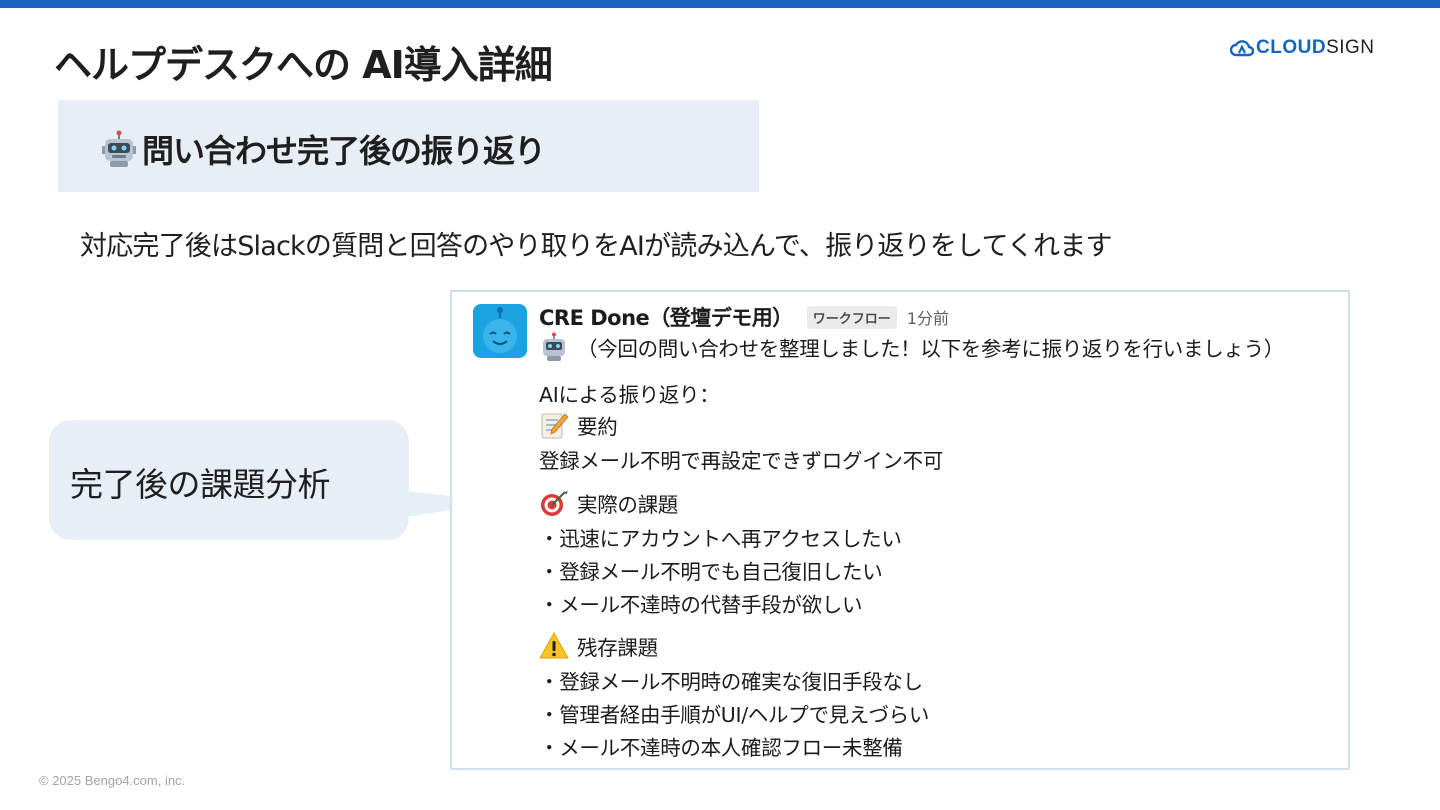 Image resolution: width=1440 pixels, height=810 pixels. What do you see at coordinates (200, 484) in the screenshot?
I see `callout-text: 完了後の課題分析` at bounding box center [200, 484].